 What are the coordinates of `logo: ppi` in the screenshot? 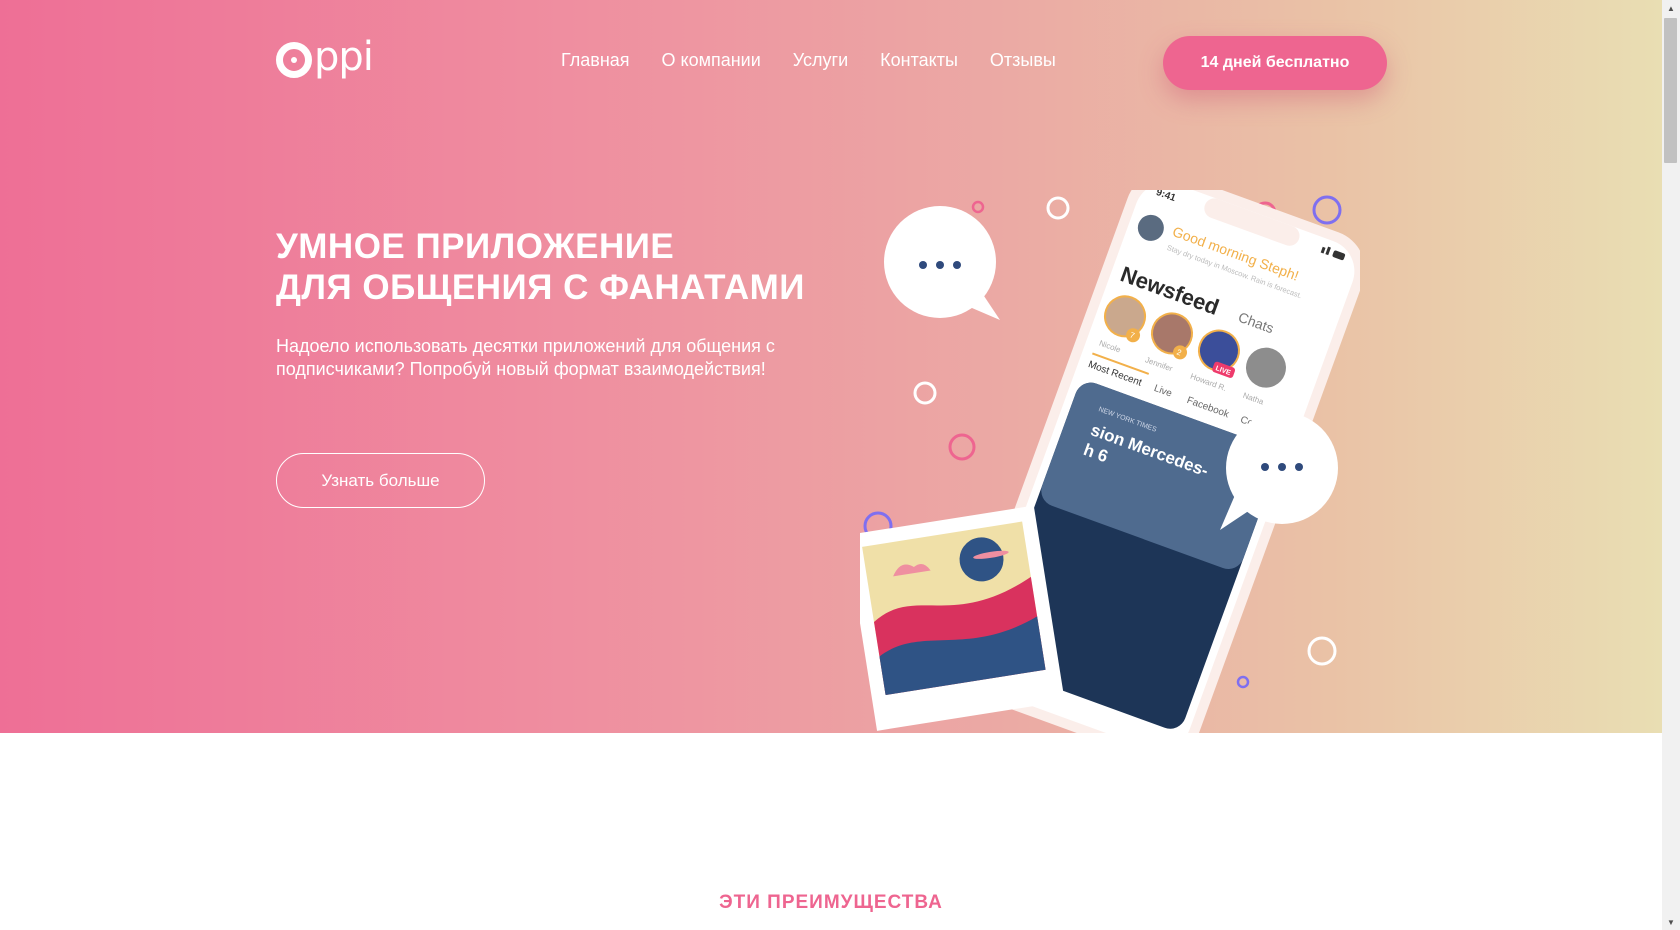 It's located at (325, 58).